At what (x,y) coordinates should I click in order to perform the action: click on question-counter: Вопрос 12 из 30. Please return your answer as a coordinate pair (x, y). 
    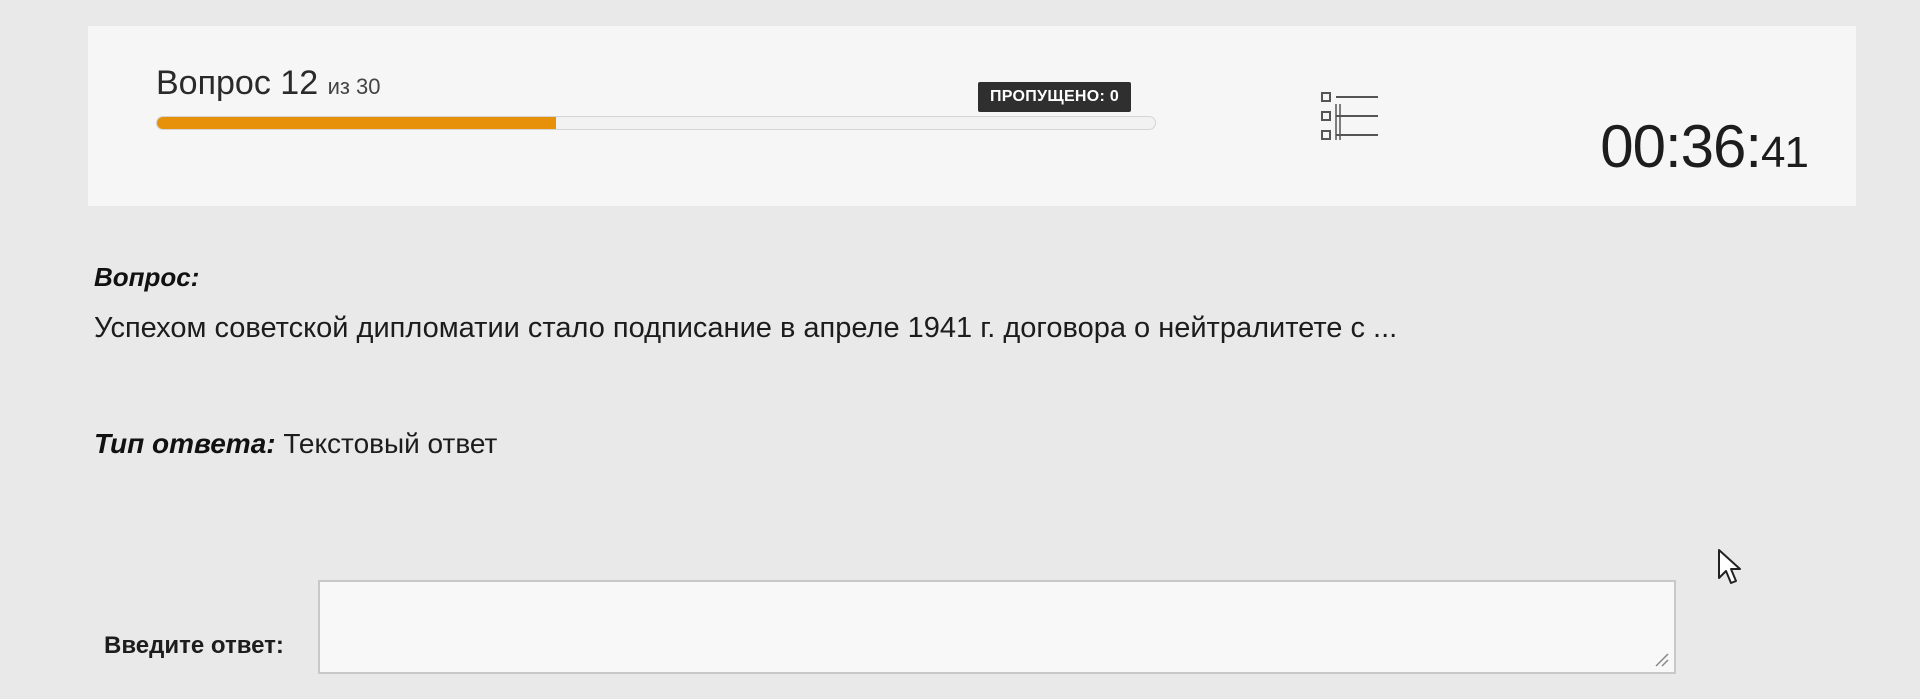
    Looking at the image, I should click on (268, 83).